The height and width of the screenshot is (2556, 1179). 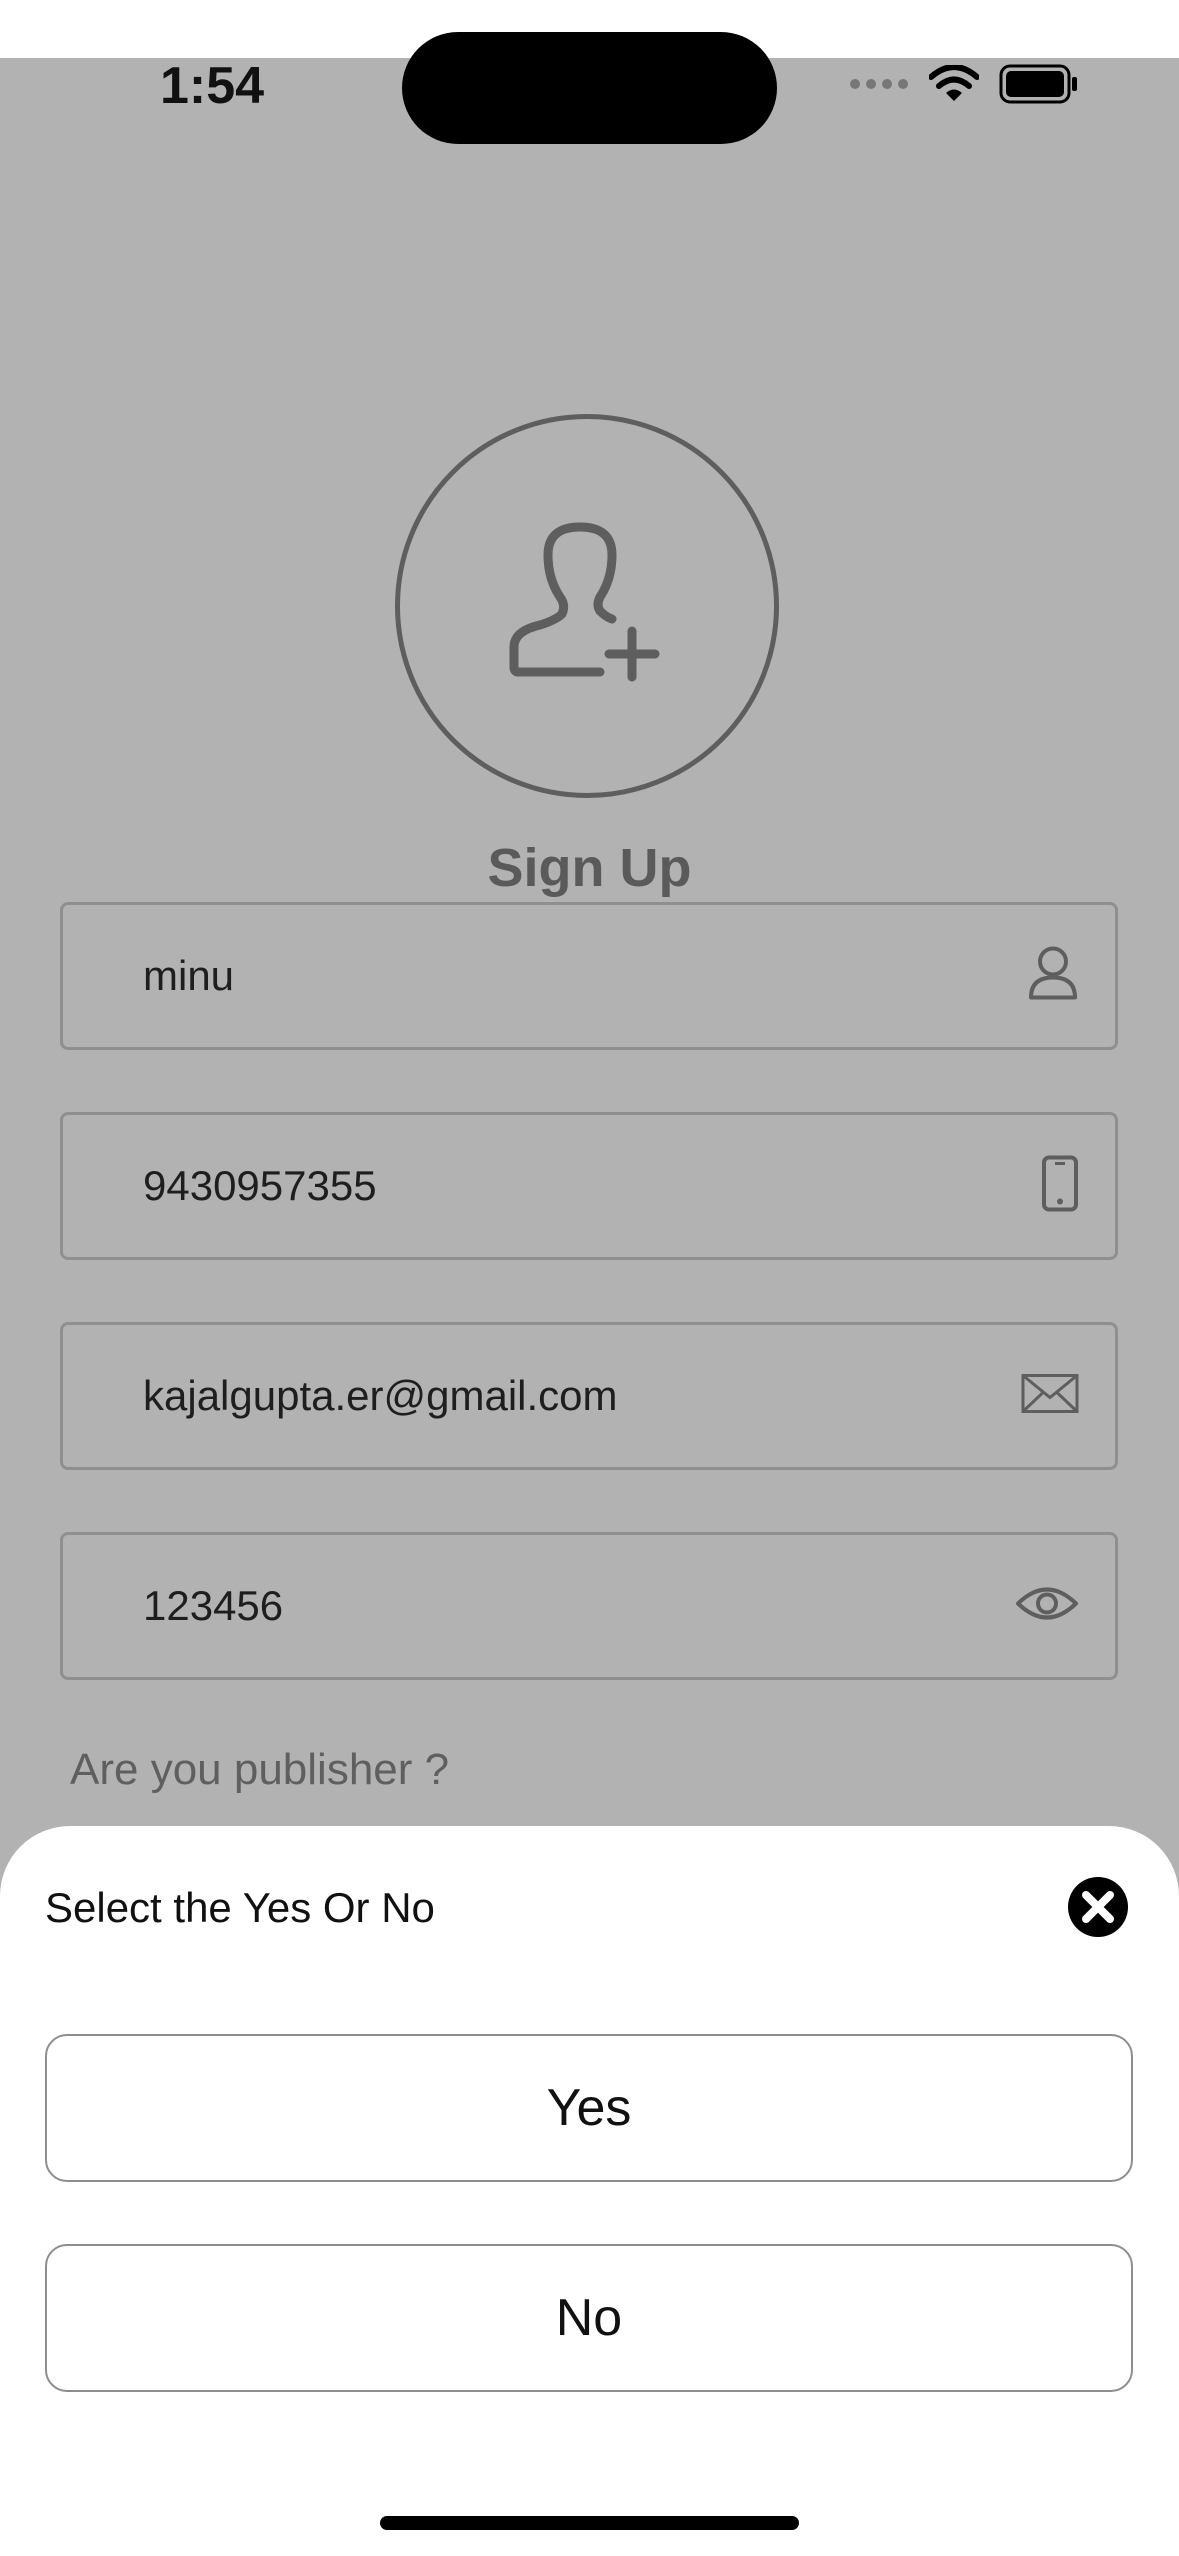 What do you see at coordinates (259, 1770) in the screenshot?
I see `publisher-question: Are you publisher ?` at bounding box center [259, 1770].